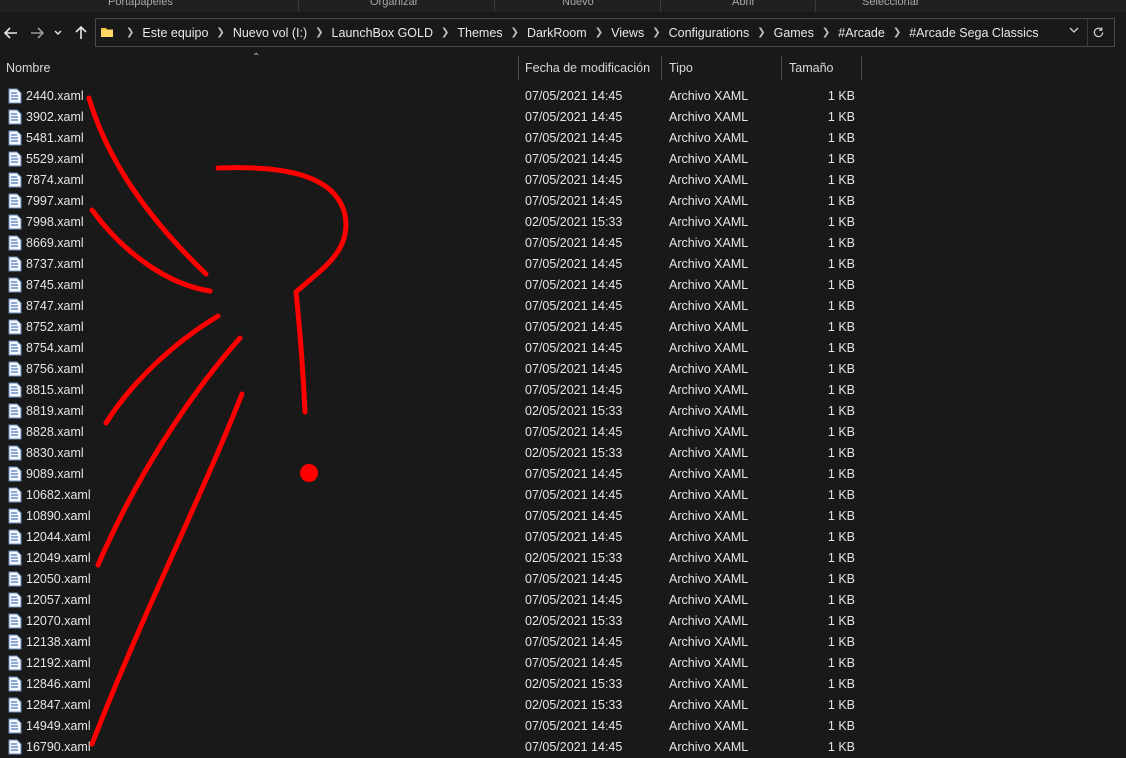 The image size is (1126, 758). What do you see at coordinates (557, 33) in the screenshot?
I see `breadcrumb-darkroom: DarkRoom` at bounding box center [557, 33].